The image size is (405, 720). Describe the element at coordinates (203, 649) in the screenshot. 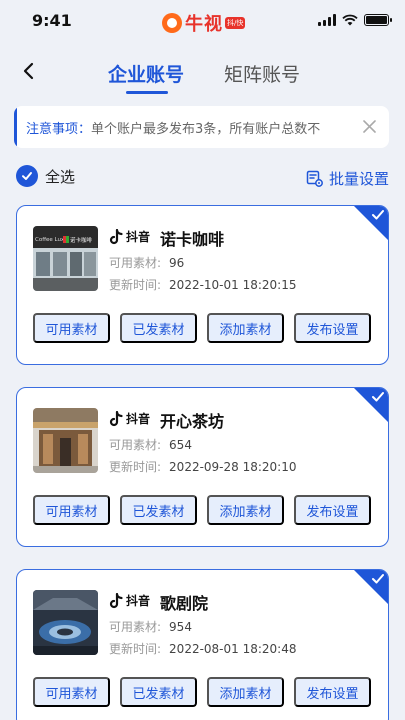

I see `updated-time: 更新时间: 2022-08-01 18:20:48` at that location.